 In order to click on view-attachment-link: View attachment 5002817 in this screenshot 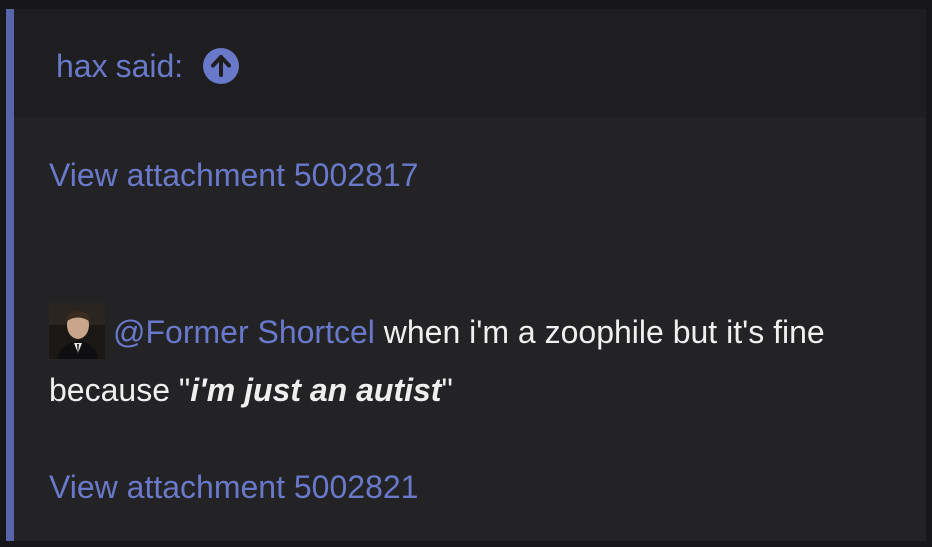, I will do `click(233, 175)`.